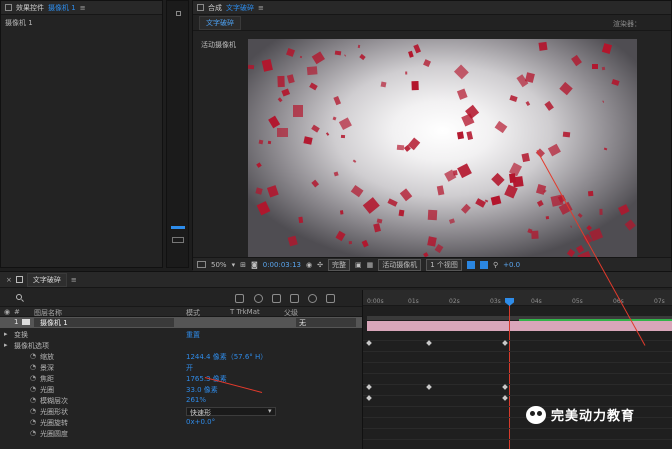 Image resolution: width=672 pixels, height=449 pixels. What do you see at coordinates (7, 312) in the screenshot?
I see `eye-icon: ◉` at bounding box center [7, 312].